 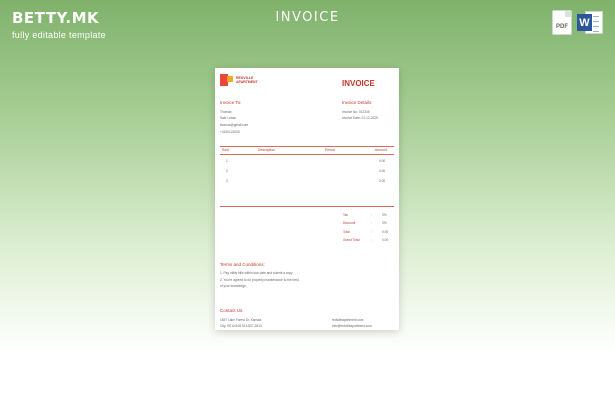 What do you see at coordinates (247, 80) in the screenshot?
I see `company-name: REDVILLE APARTMENT` at bounding box center [247, 80].